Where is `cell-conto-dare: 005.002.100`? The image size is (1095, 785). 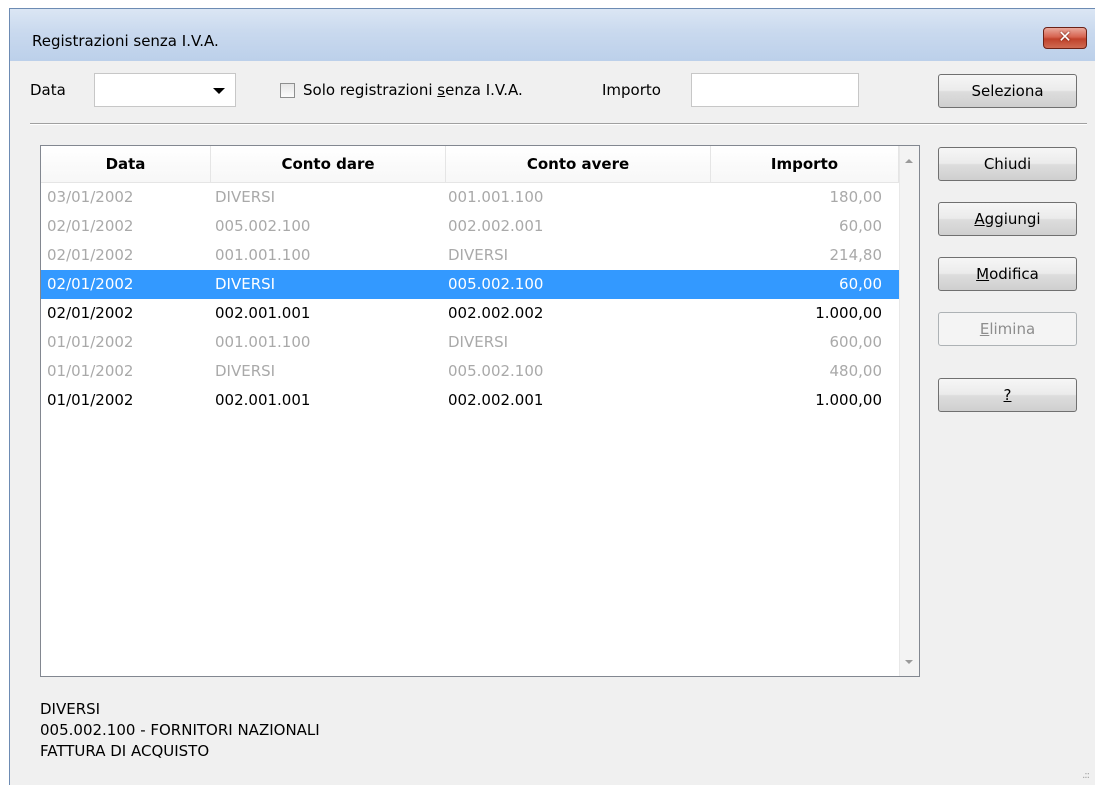 cell-conto-dare: 005.002.100 is located at coordinates (263, 226).